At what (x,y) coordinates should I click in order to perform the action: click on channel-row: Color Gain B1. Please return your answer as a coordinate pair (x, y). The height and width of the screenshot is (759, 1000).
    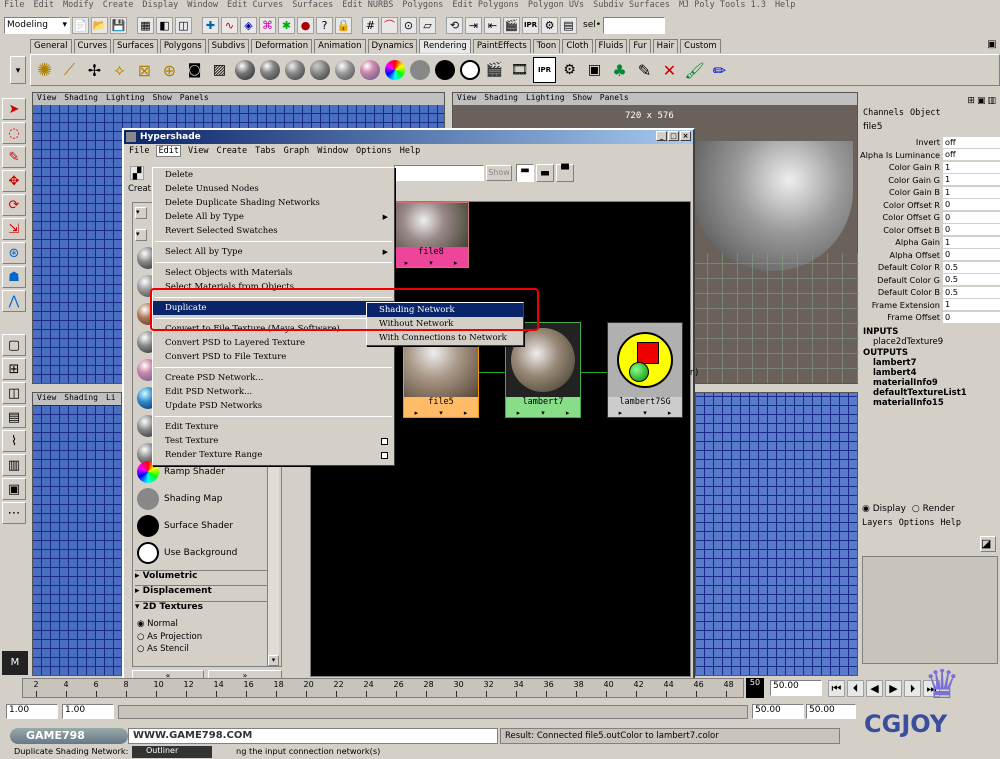
    Looking at the image, I should click on (929, 192).